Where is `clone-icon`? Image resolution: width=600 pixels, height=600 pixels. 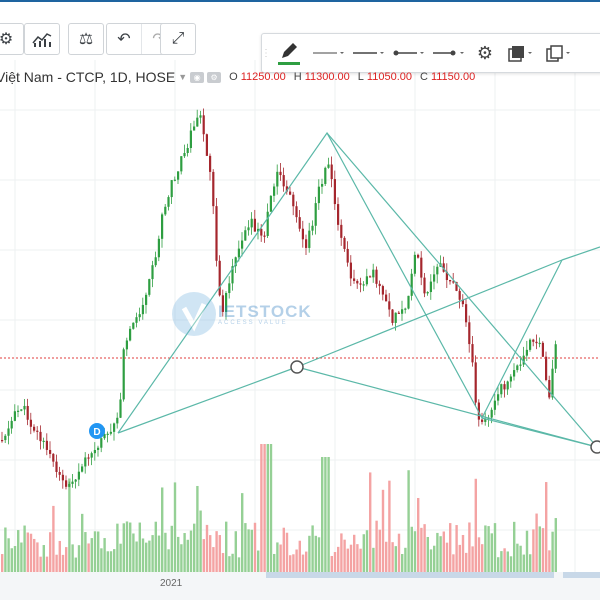
clone-icon is located at coordinates (558, 53).